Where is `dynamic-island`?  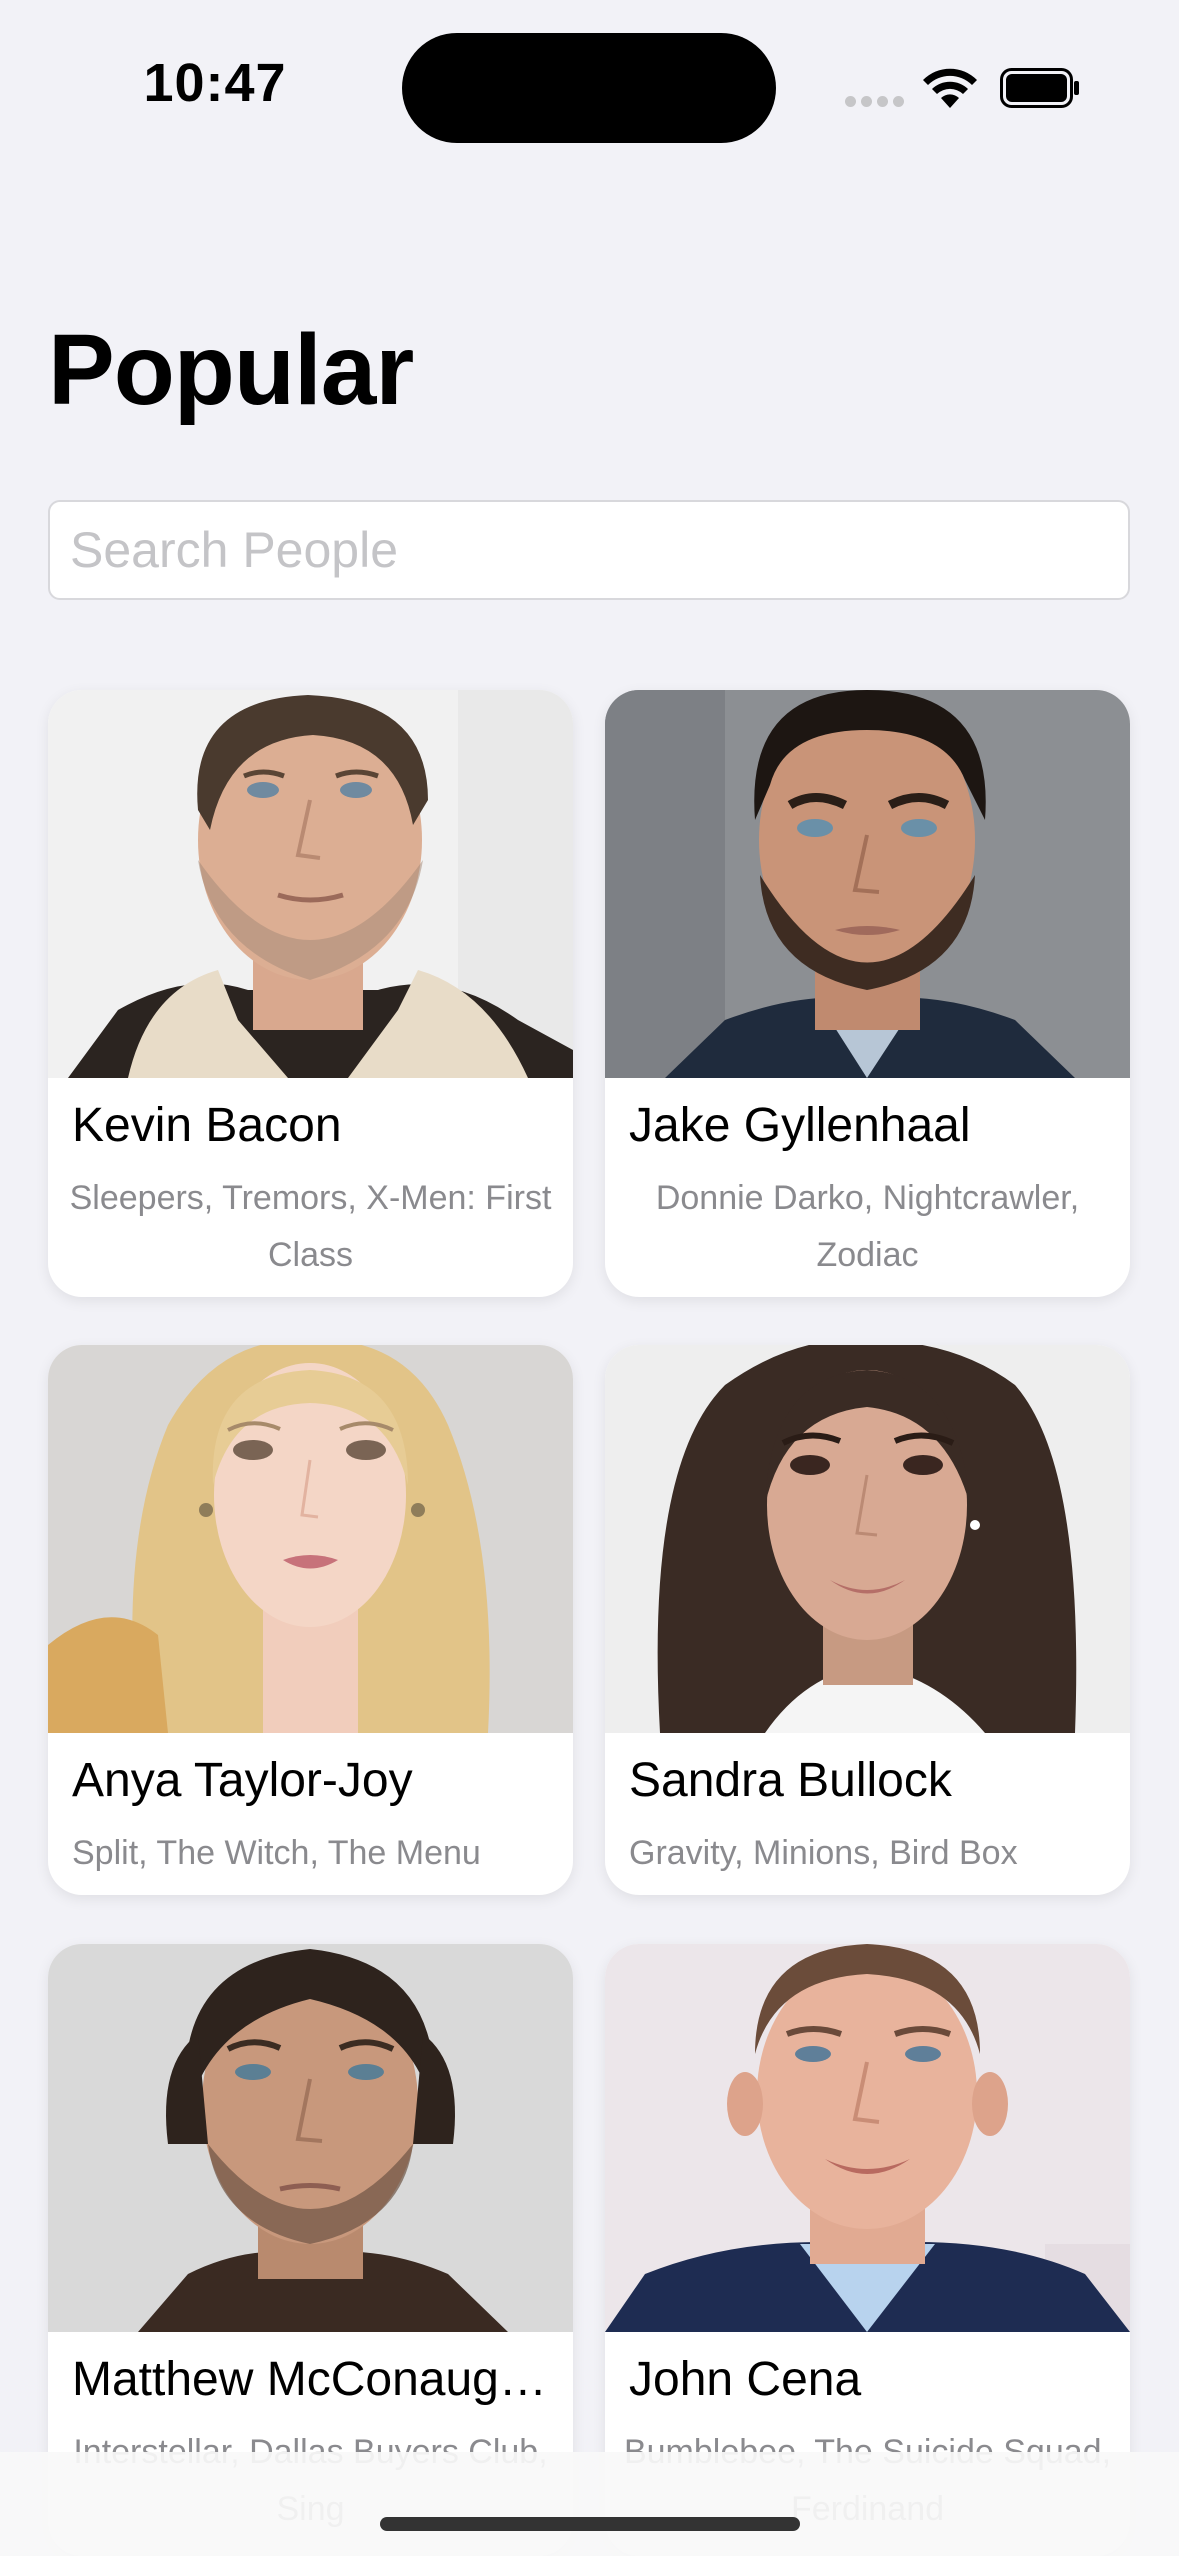 dynamic-island is located at coordinates (589, 88).